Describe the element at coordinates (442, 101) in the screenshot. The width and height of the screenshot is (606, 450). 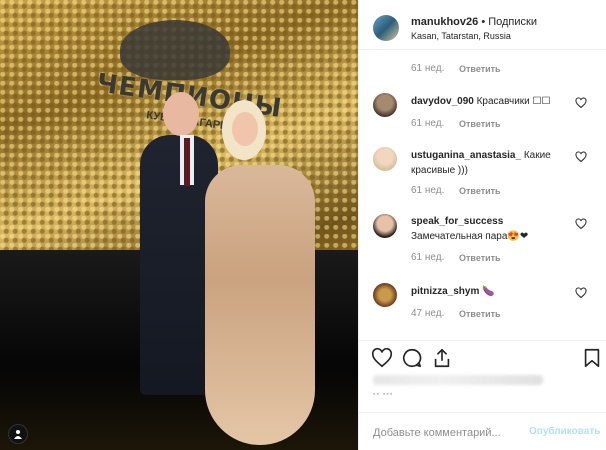
I see `commenter-username: davydov_090` at that location.